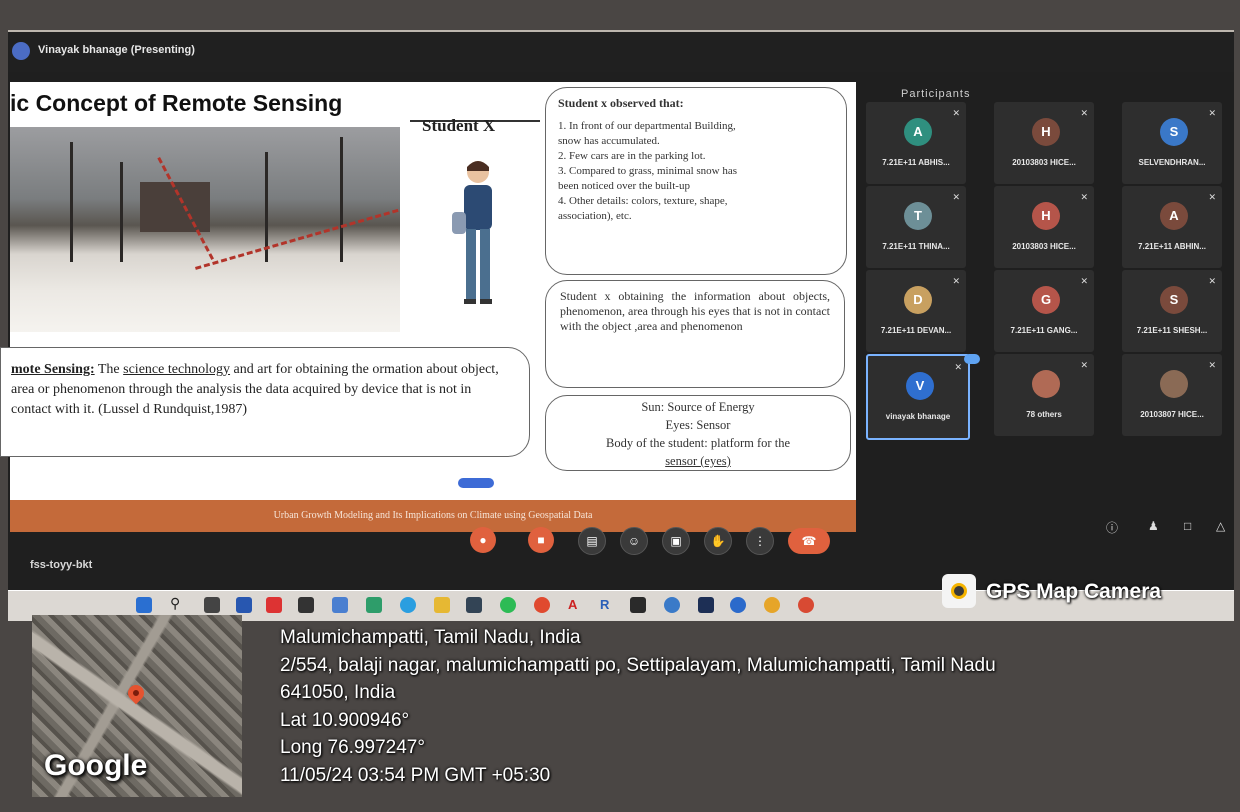 The height and width of the screenshot is (812, 1240). I want to click on gps-brand: GPS Map Camera, so click(1077, 591).